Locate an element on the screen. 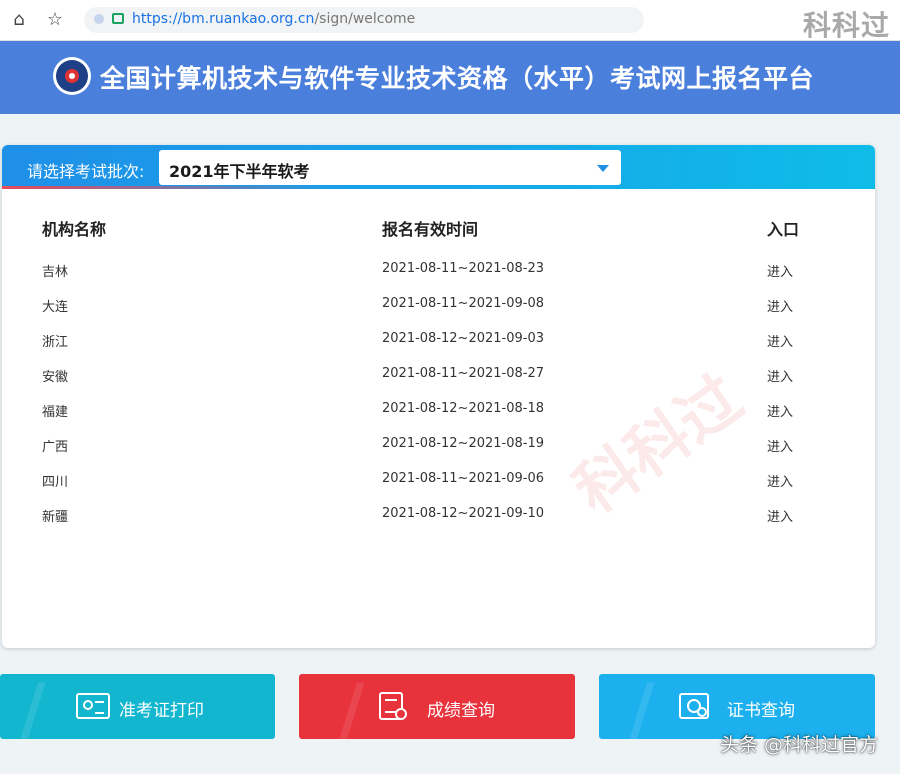 This screenshot has height=774, width=900. admission-ticket-print-button: / 准考证打印 is located at coordinates (137, 706).